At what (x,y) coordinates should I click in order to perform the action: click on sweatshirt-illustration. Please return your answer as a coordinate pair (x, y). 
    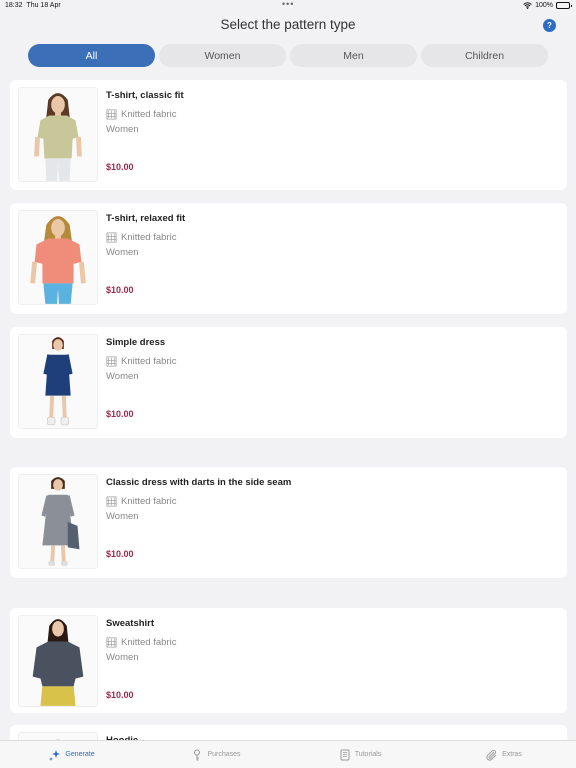
    Looking at the image, I should click on (58, 662).